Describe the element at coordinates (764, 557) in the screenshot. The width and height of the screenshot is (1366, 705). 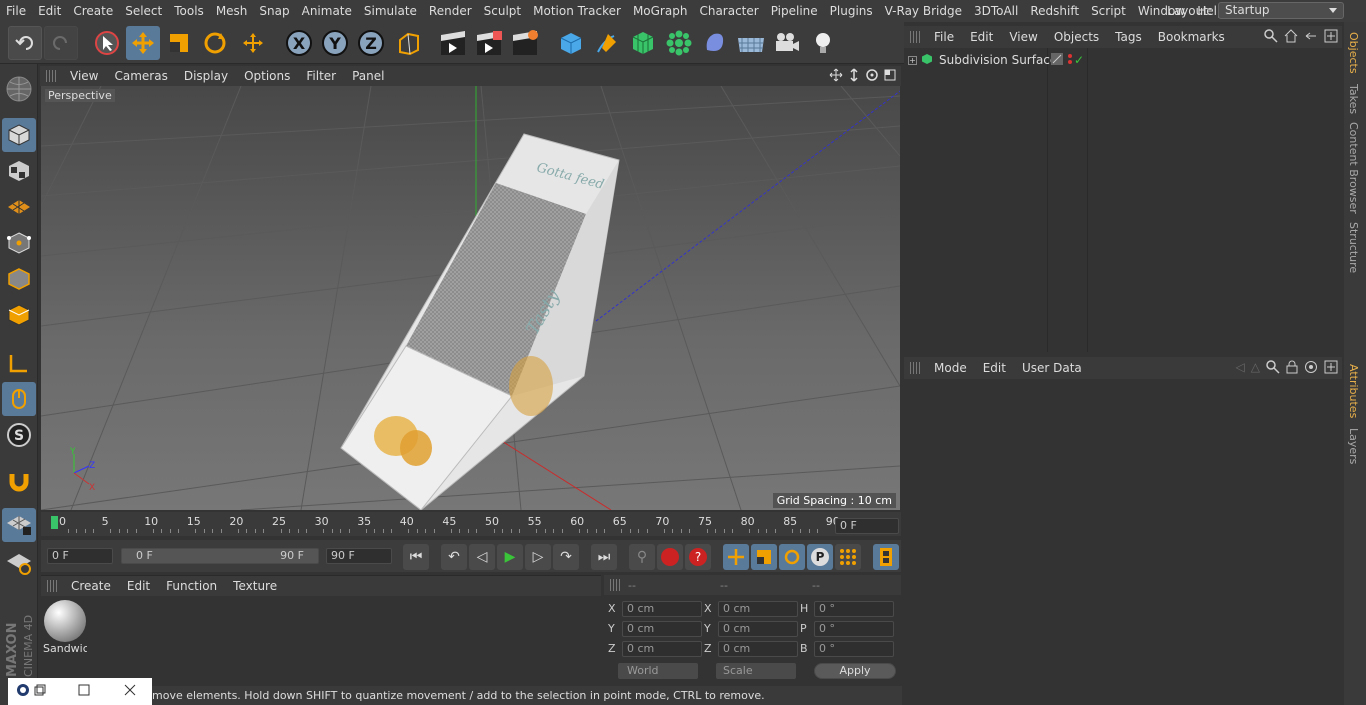
I see `scale-key-icon` at that location.